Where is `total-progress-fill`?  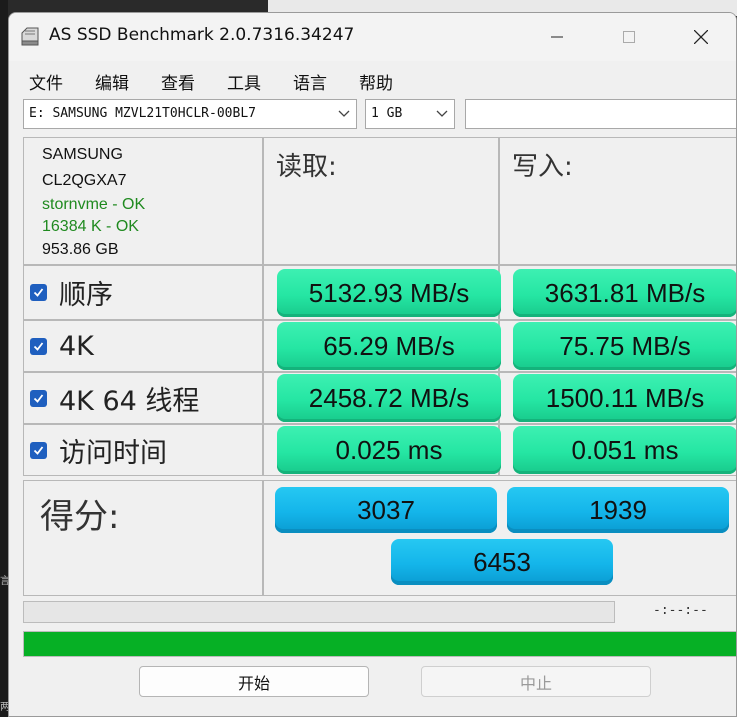
total-progress-fill is located at coordinates (380, 644).